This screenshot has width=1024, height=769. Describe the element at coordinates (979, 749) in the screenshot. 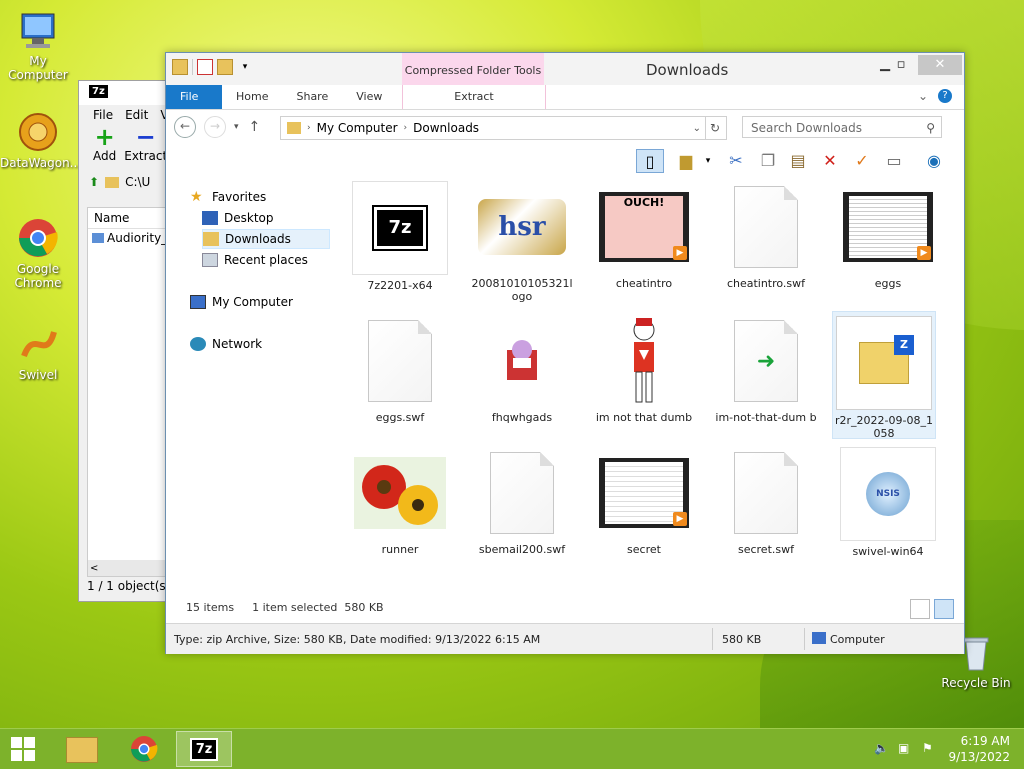

I see `clock: 6:19 AM 9/13/2022` at that location.